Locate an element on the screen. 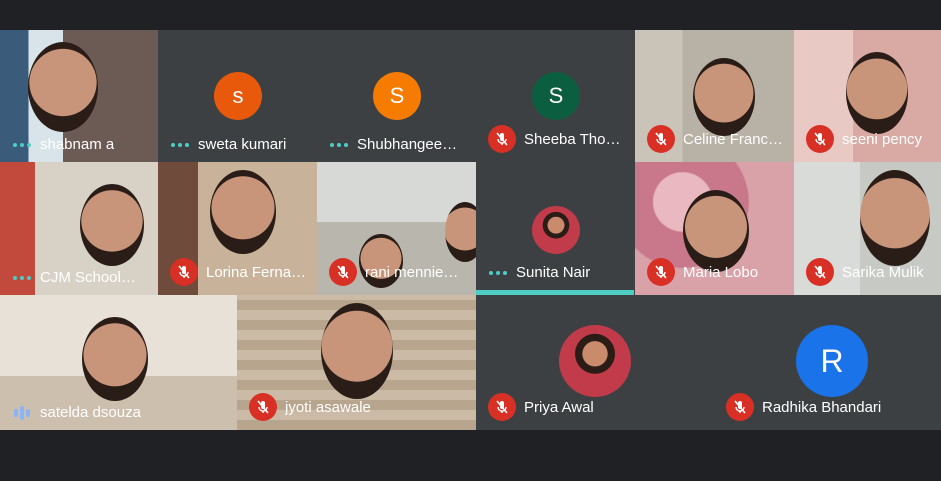 The image size is (941, 481). participant-name: Maria Lobo is located at coordinates (721, 272).